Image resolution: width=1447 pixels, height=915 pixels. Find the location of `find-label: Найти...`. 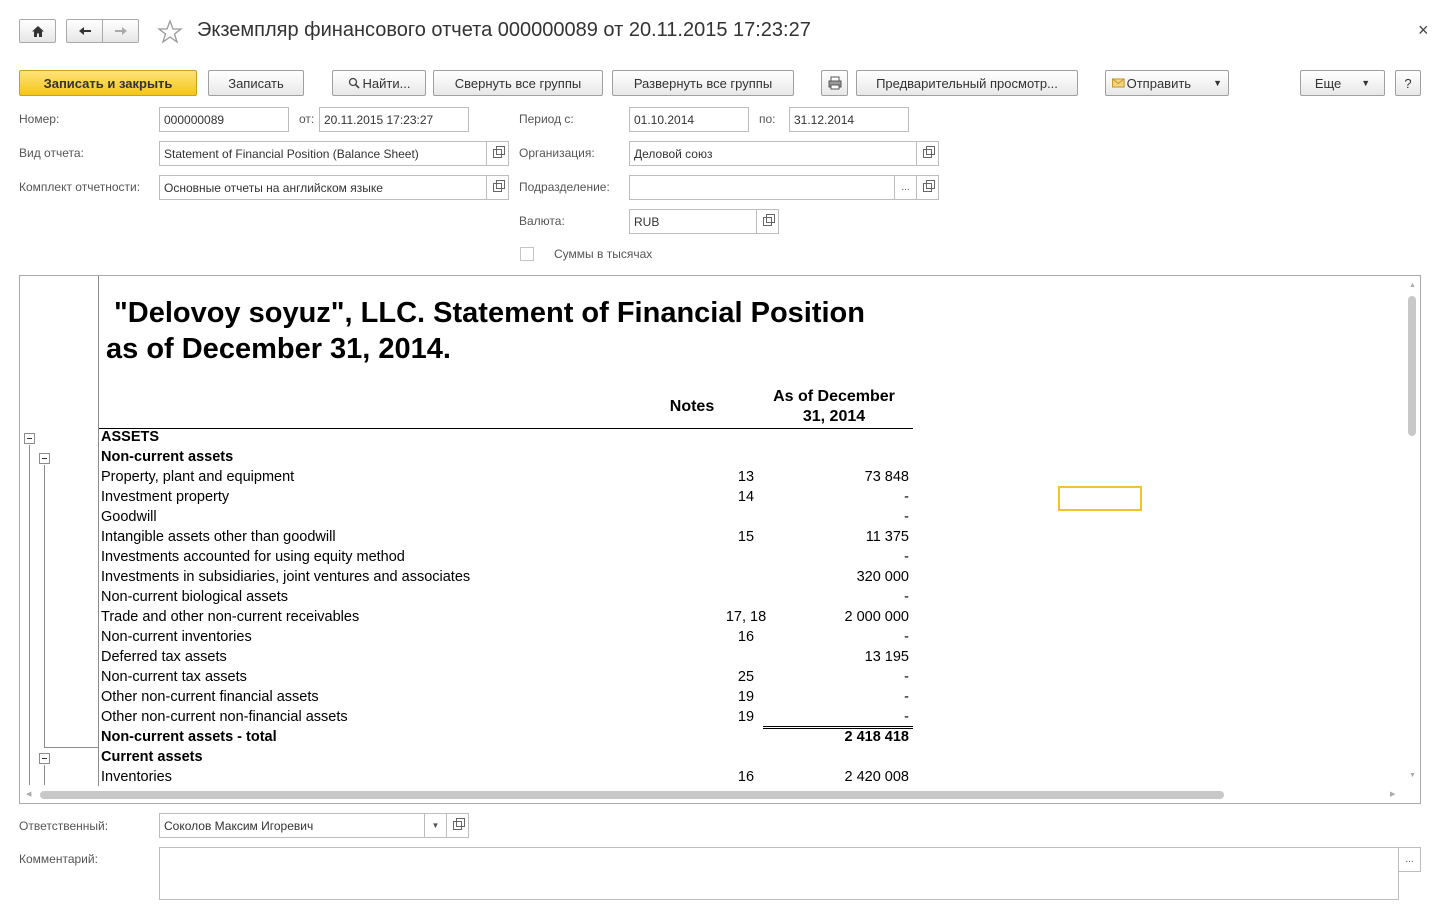

find-label: Найти... is located at coordinates (386, 83).